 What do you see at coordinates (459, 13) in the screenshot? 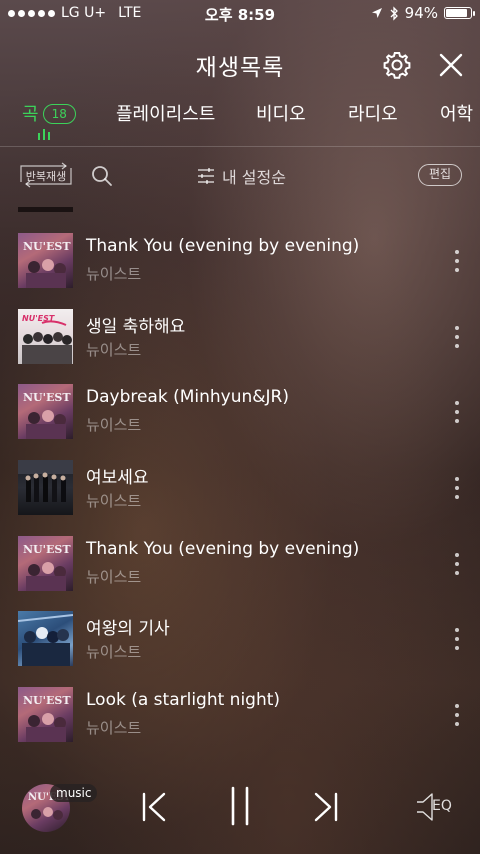
I see `battery-icon` at bounding box center [459, 13].